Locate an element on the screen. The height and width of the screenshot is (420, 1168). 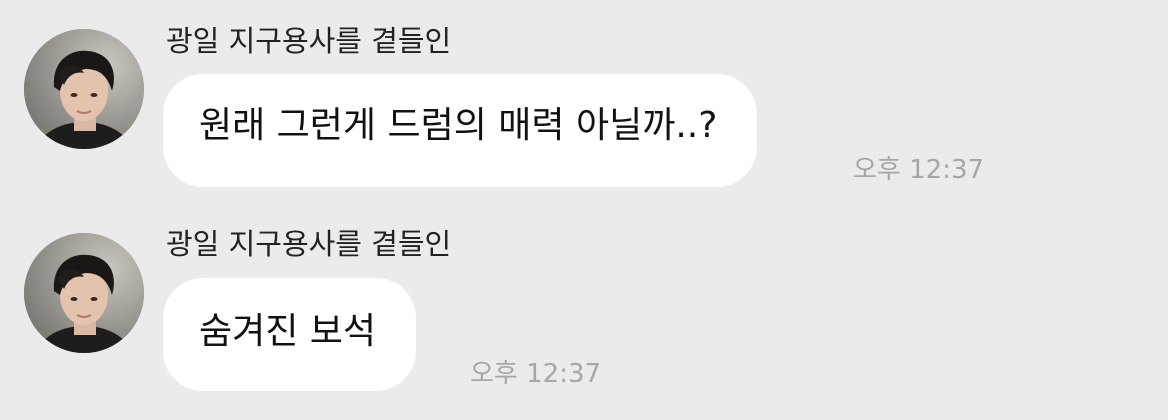
message-bubble: 원래 그런게 드럼의 매력 아닐까..? is located at coordinates (460, 130).